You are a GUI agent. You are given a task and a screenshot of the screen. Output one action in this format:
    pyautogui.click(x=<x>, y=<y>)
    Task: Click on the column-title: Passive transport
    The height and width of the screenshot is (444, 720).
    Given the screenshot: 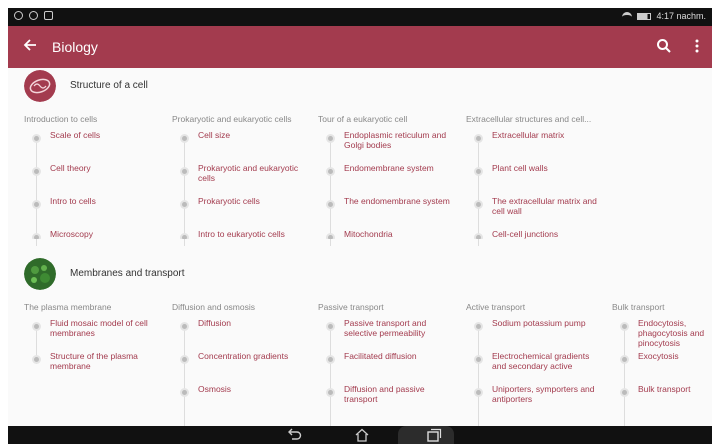 What is the action you would take?
    pyautogui.click(x=388, y=310)
    